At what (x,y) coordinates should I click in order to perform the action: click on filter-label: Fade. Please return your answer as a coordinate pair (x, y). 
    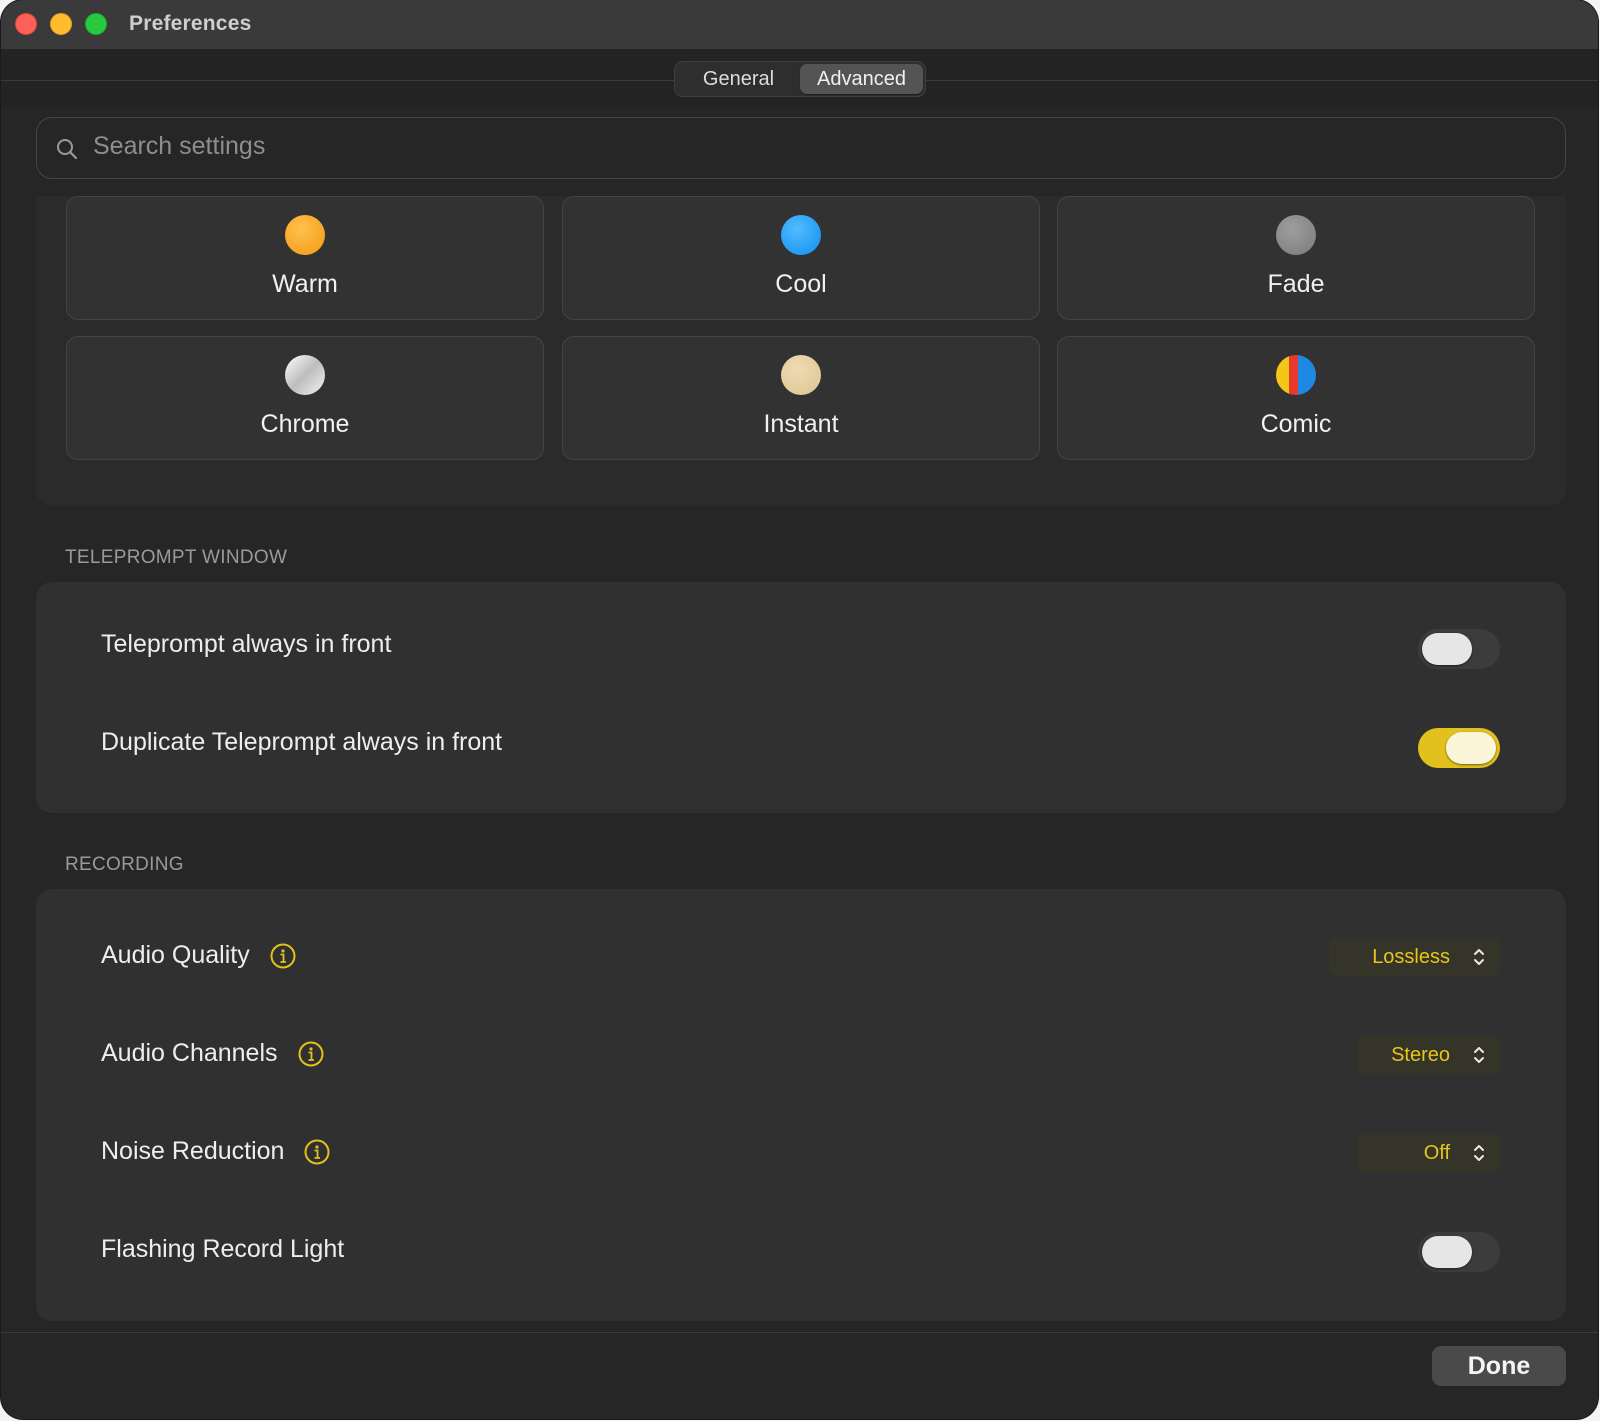
    Looking at the image, I should click on (1296, 284).